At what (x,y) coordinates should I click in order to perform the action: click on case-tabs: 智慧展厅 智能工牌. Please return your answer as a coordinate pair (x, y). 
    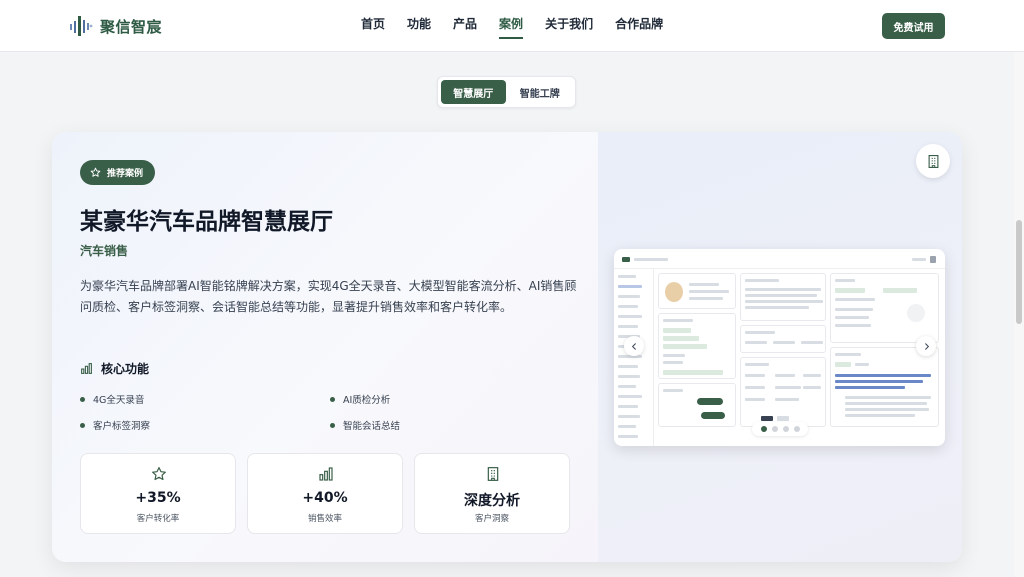
    Looking at the image, I should click on (506, 92).